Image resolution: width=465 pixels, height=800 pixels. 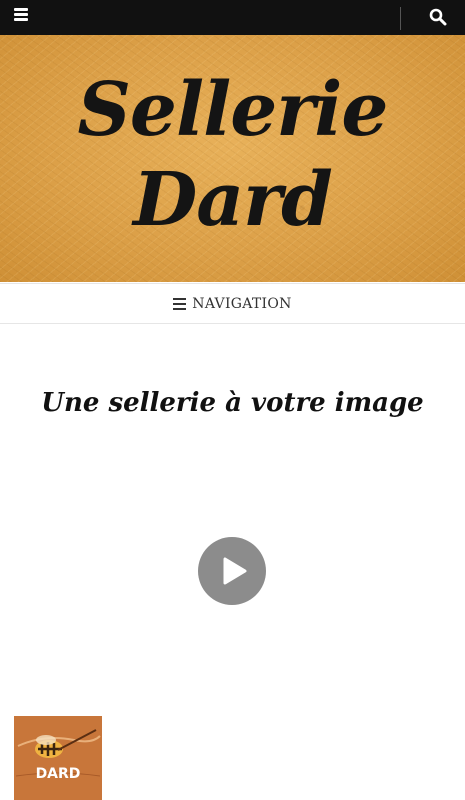 I want to click on divider, so click(x=400, y=18).